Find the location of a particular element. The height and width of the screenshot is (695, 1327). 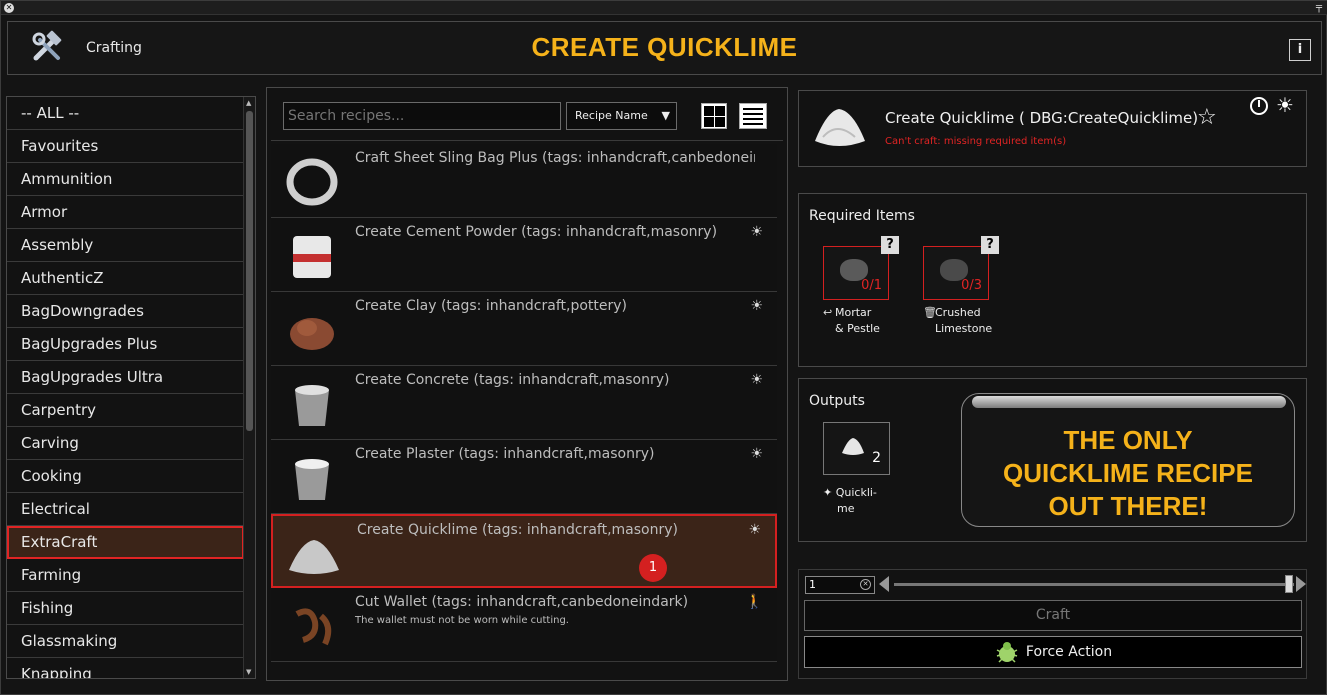

category-item: Electrical is located at coordinates (125, 509).